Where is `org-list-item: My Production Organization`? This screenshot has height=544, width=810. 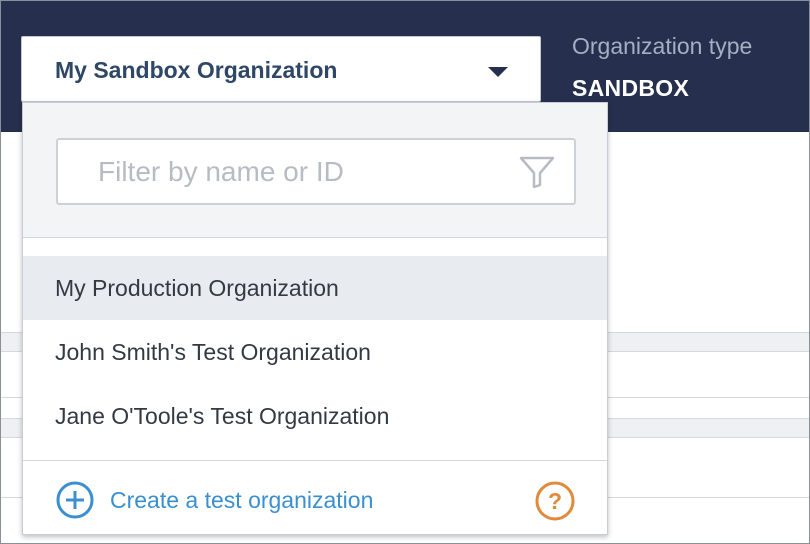
org-list-item: My Production Organization is located at coordinates (315, 288).